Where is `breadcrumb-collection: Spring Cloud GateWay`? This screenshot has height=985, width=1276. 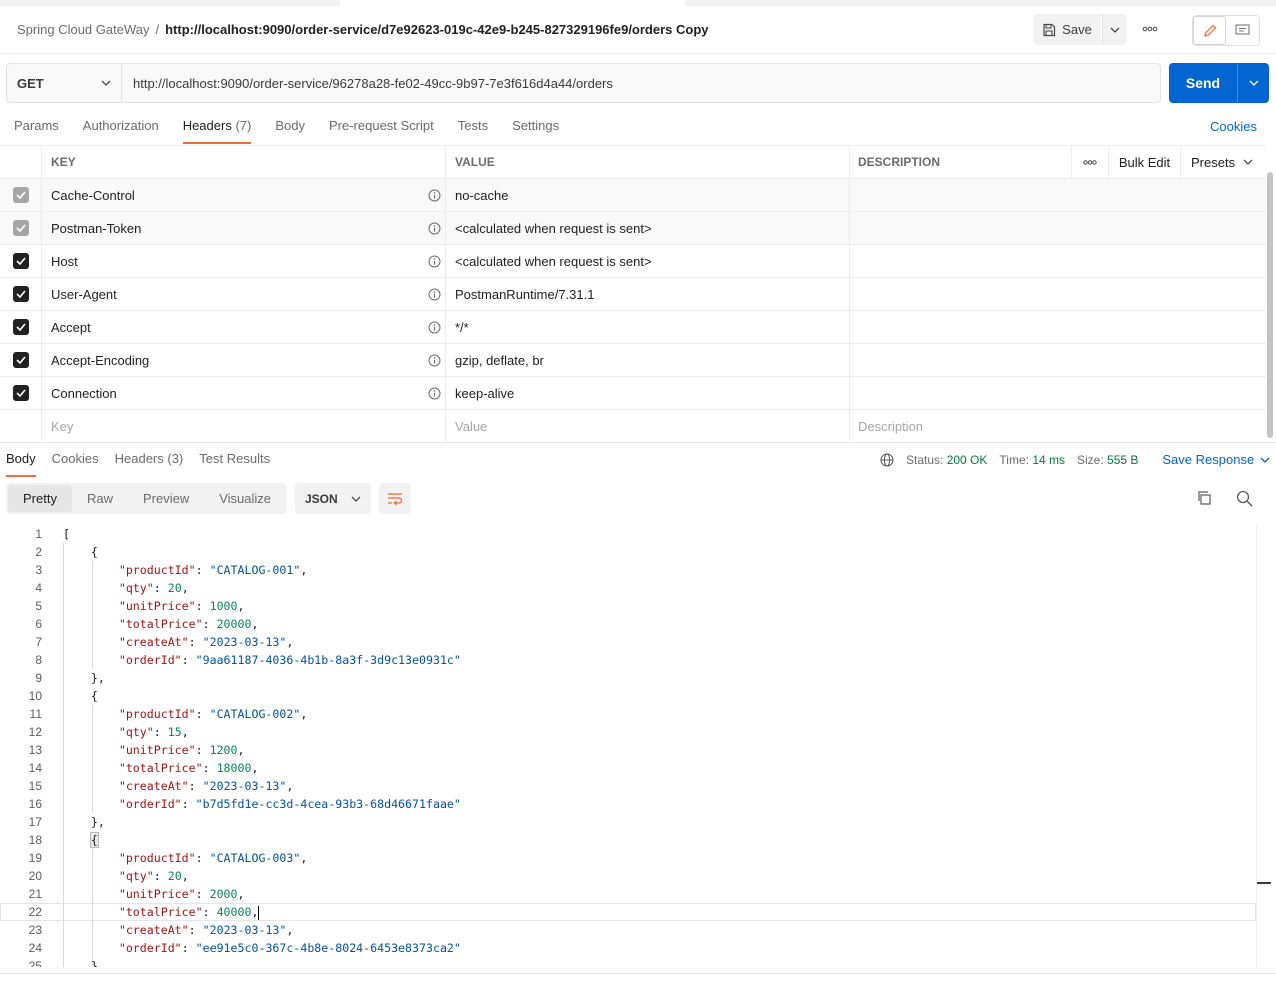
breadcrumb-collection: Spring Cloud GateWay is located at coordinates (83, 29).